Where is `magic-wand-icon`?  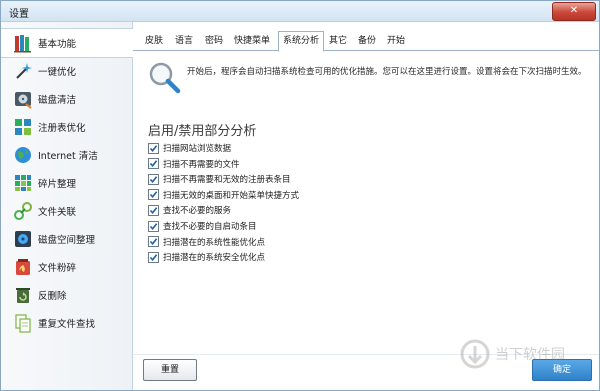
magic-wand-icon is located at coordinates (23, 71).